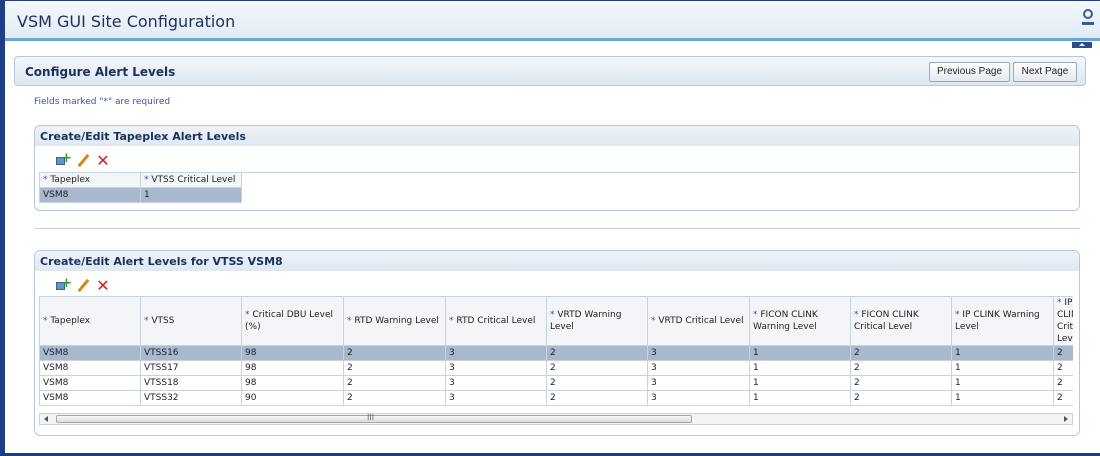 This screenshot has height=456, width=1100. Describe the element at coordinates (191, 321) in the screenshot. I see `column-header: * VTSS` at that location.